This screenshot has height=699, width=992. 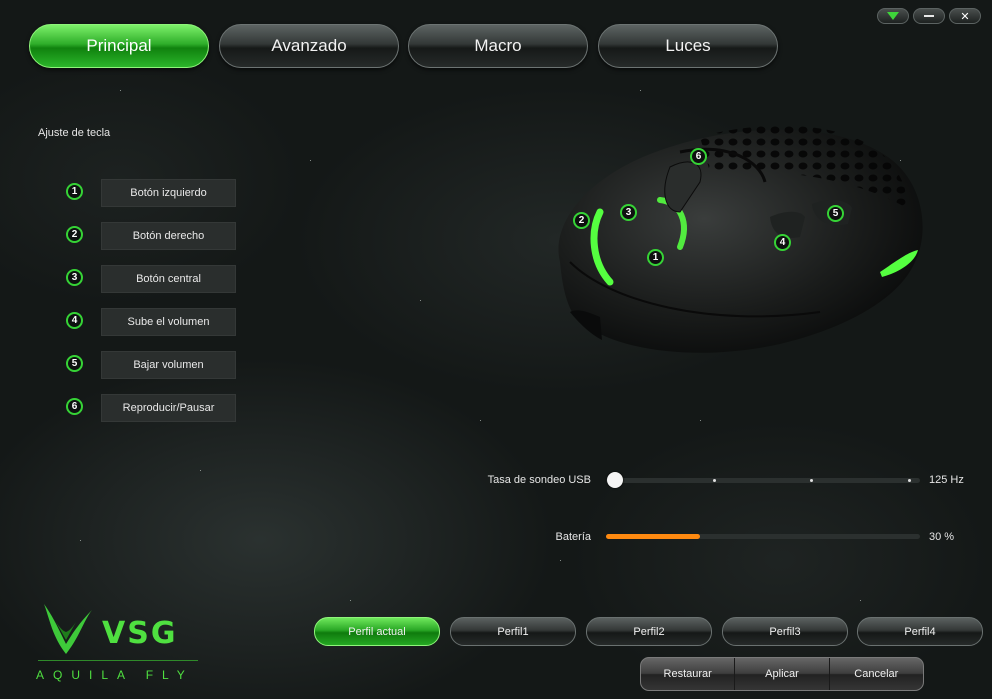 I want to click on profile-2-button: Perfil2, so click(x=649, y=631).